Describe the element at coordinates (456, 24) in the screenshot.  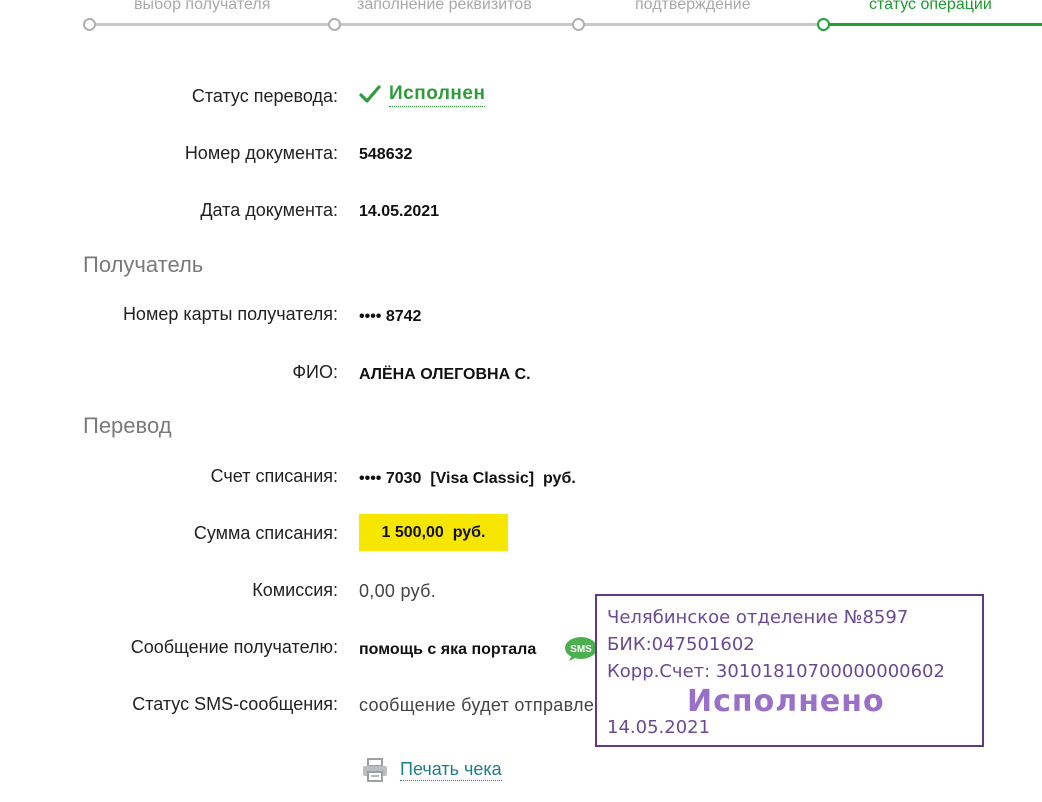
I see `stepper-track` at that location.